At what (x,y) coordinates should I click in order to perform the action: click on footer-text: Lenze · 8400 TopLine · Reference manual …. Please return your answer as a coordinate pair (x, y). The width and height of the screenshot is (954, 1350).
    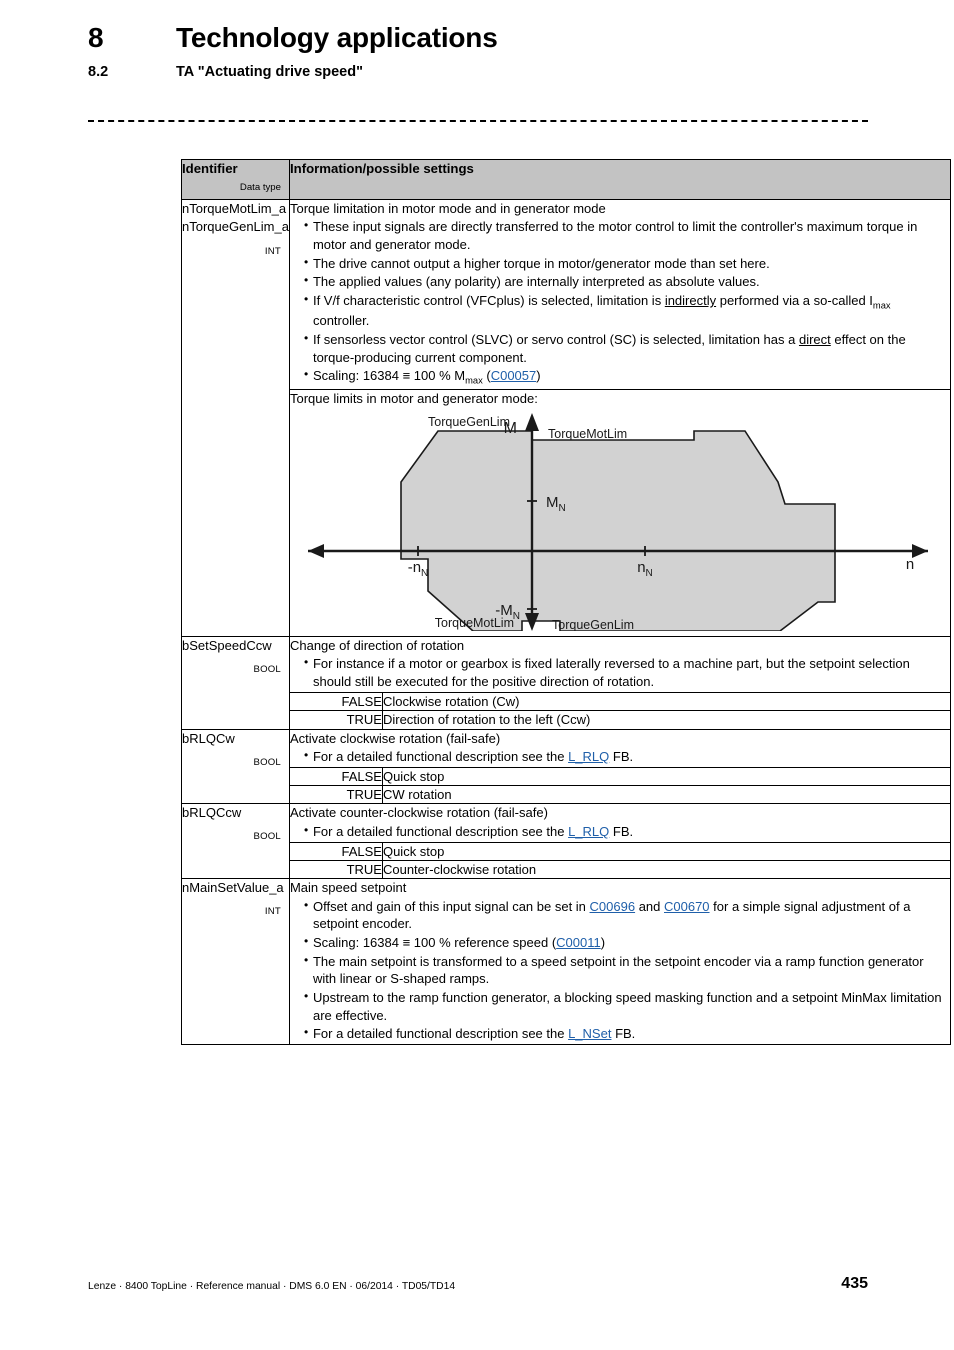
    Looking at the image, I should click on (272, 1286).